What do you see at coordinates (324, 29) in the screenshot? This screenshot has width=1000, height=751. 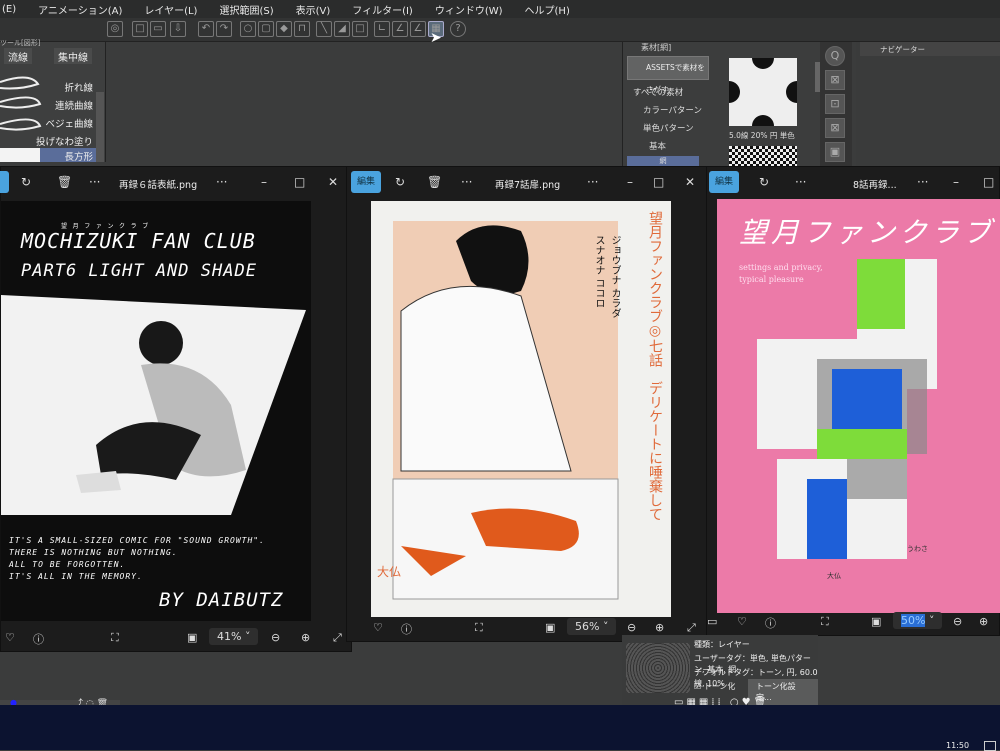 I see `deselect-icon: ╲` at bounding box center [324, 29].